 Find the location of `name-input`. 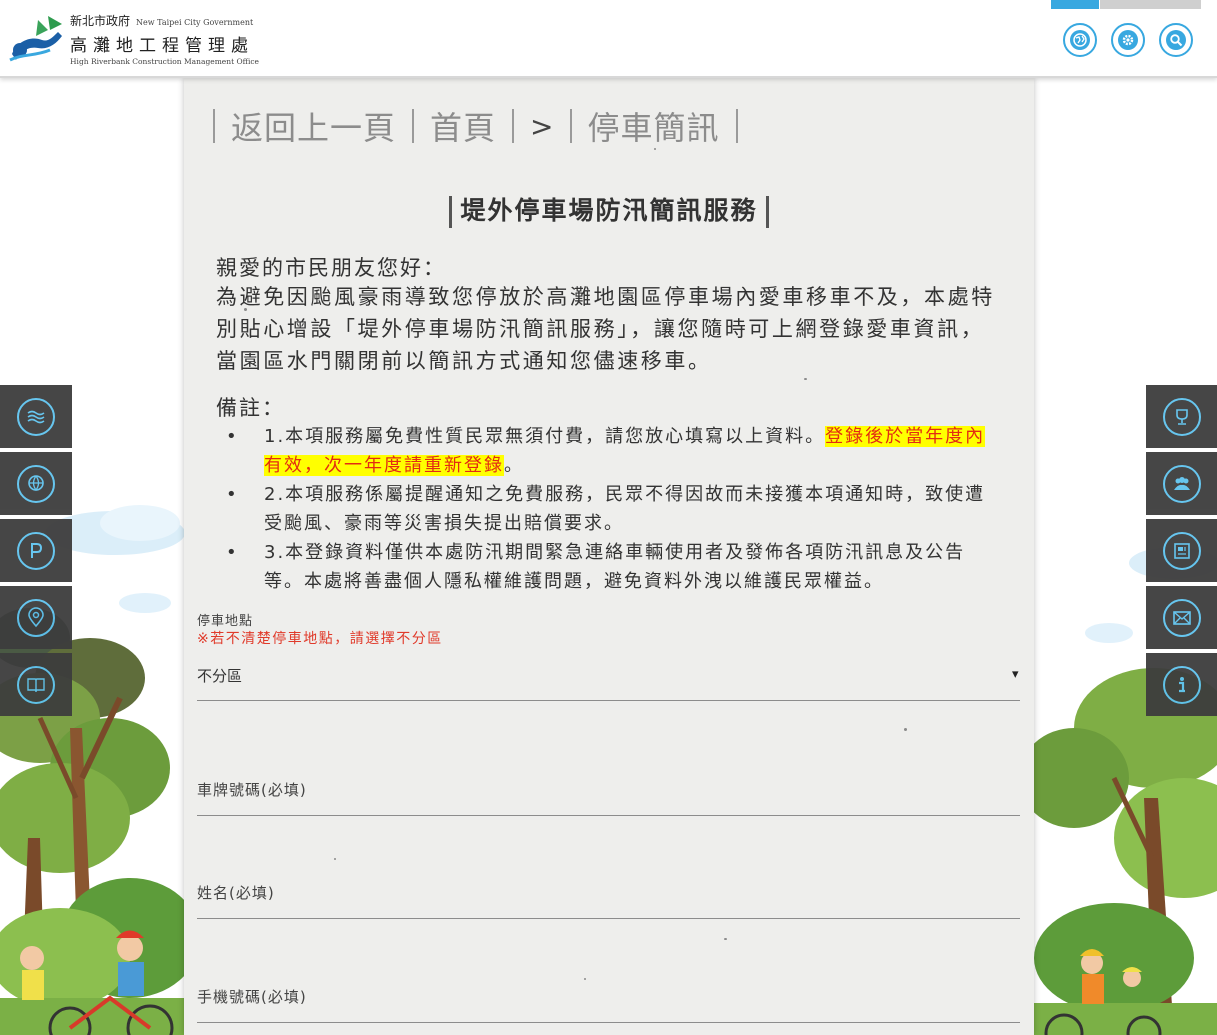

name-input is located at coordinates (608, 918).